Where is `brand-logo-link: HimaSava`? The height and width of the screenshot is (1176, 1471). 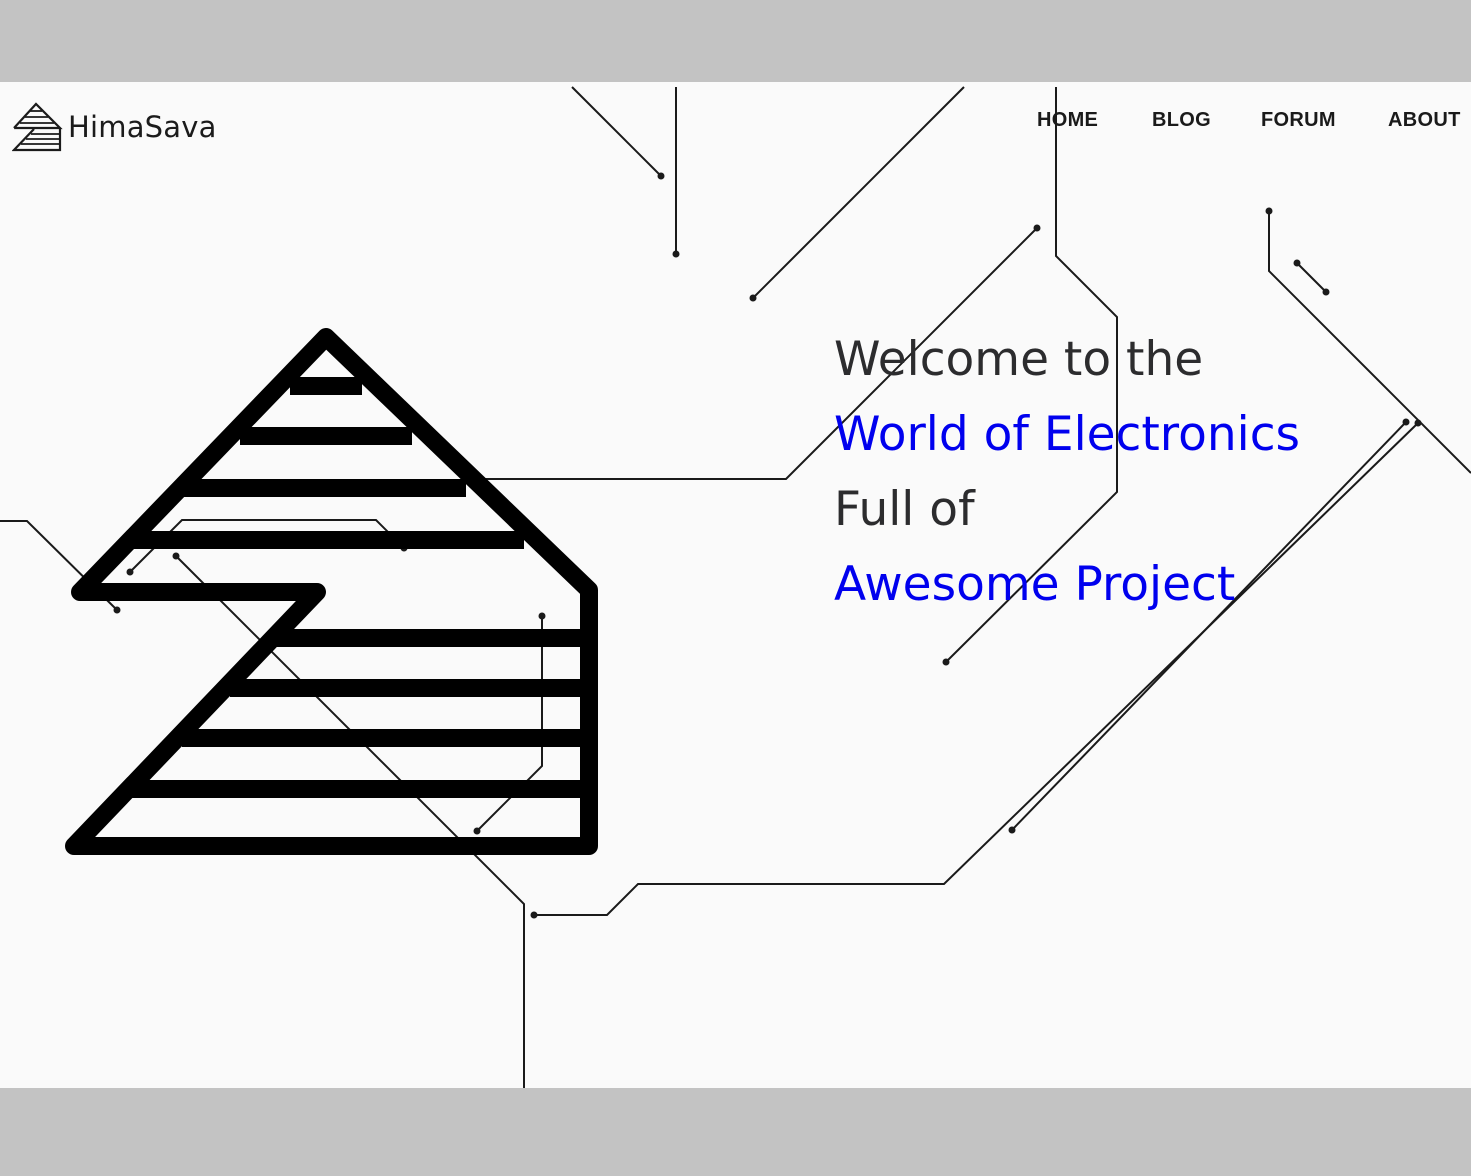
brand-logo-link: HimaSava is located at coordinates (114, 127).